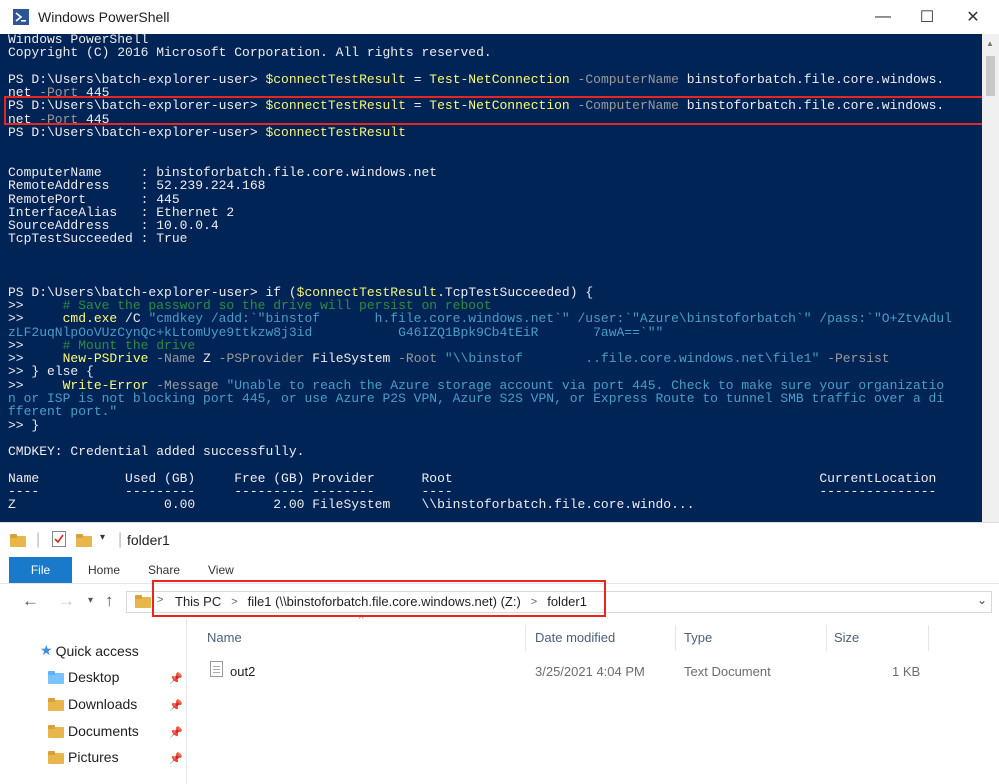 The image size is (999, 784). I want to click on customize-qat-icon: ▾, so click(102, 537).